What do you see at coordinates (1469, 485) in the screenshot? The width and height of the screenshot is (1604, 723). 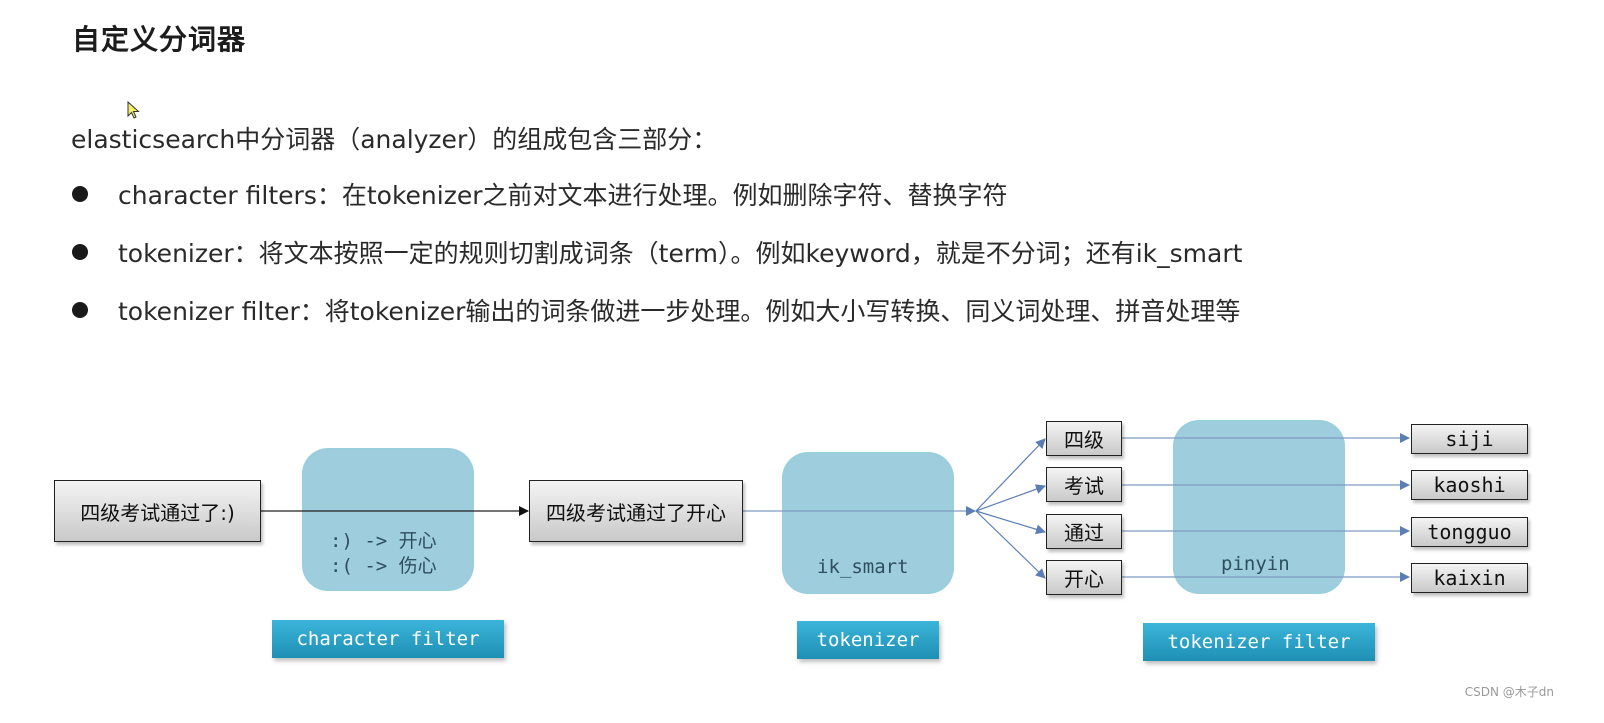 I see `output-box: kaoshi` at bounding box center [1469, 485].